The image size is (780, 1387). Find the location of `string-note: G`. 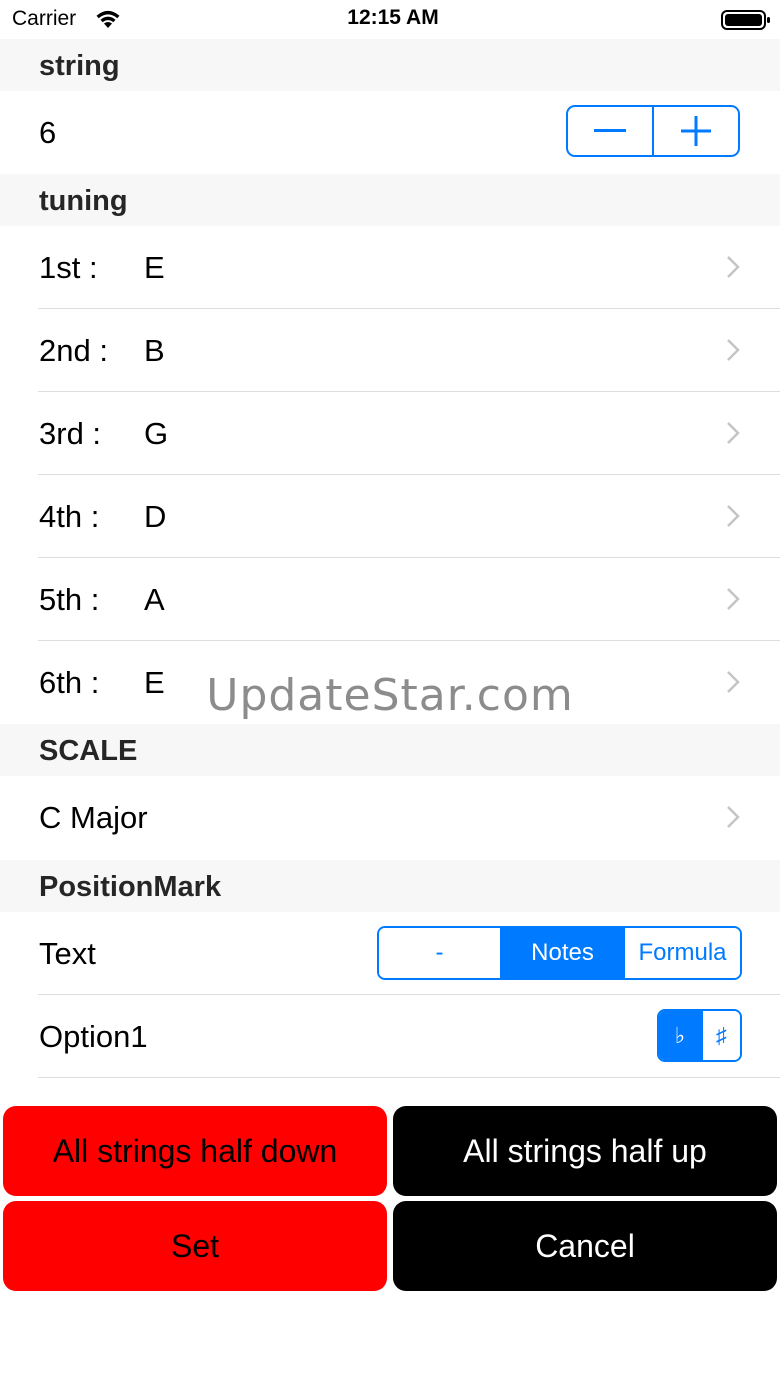

string-note: G is located at coordinates (156, 433).